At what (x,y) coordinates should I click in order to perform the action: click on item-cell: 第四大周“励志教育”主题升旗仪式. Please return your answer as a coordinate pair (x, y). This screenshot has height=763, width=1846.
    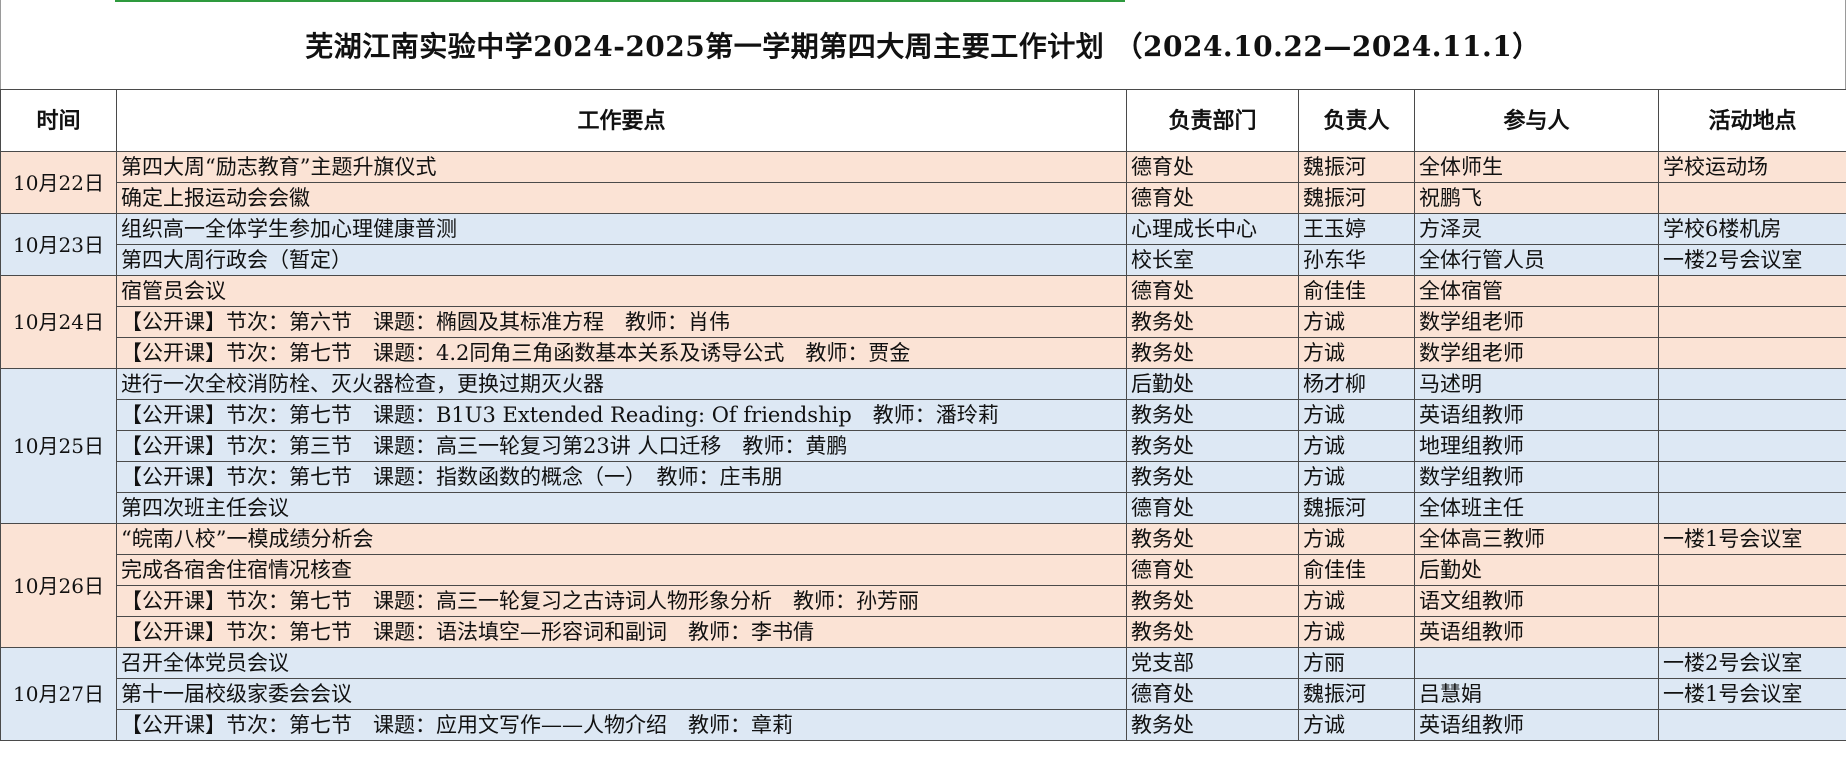
    Looking at the image, I should click on (621, 167).